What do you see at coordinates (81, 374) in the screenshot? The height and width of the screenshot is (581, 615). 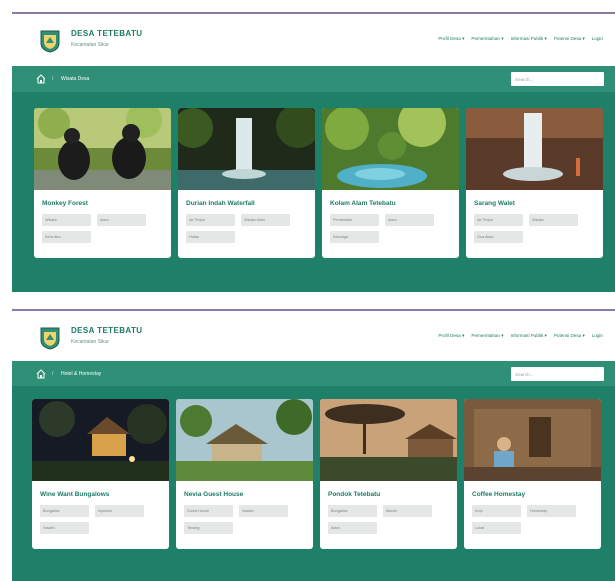 I see `breadcrumb-current: Hotel & Homestay` at bounding box center [81, 374].